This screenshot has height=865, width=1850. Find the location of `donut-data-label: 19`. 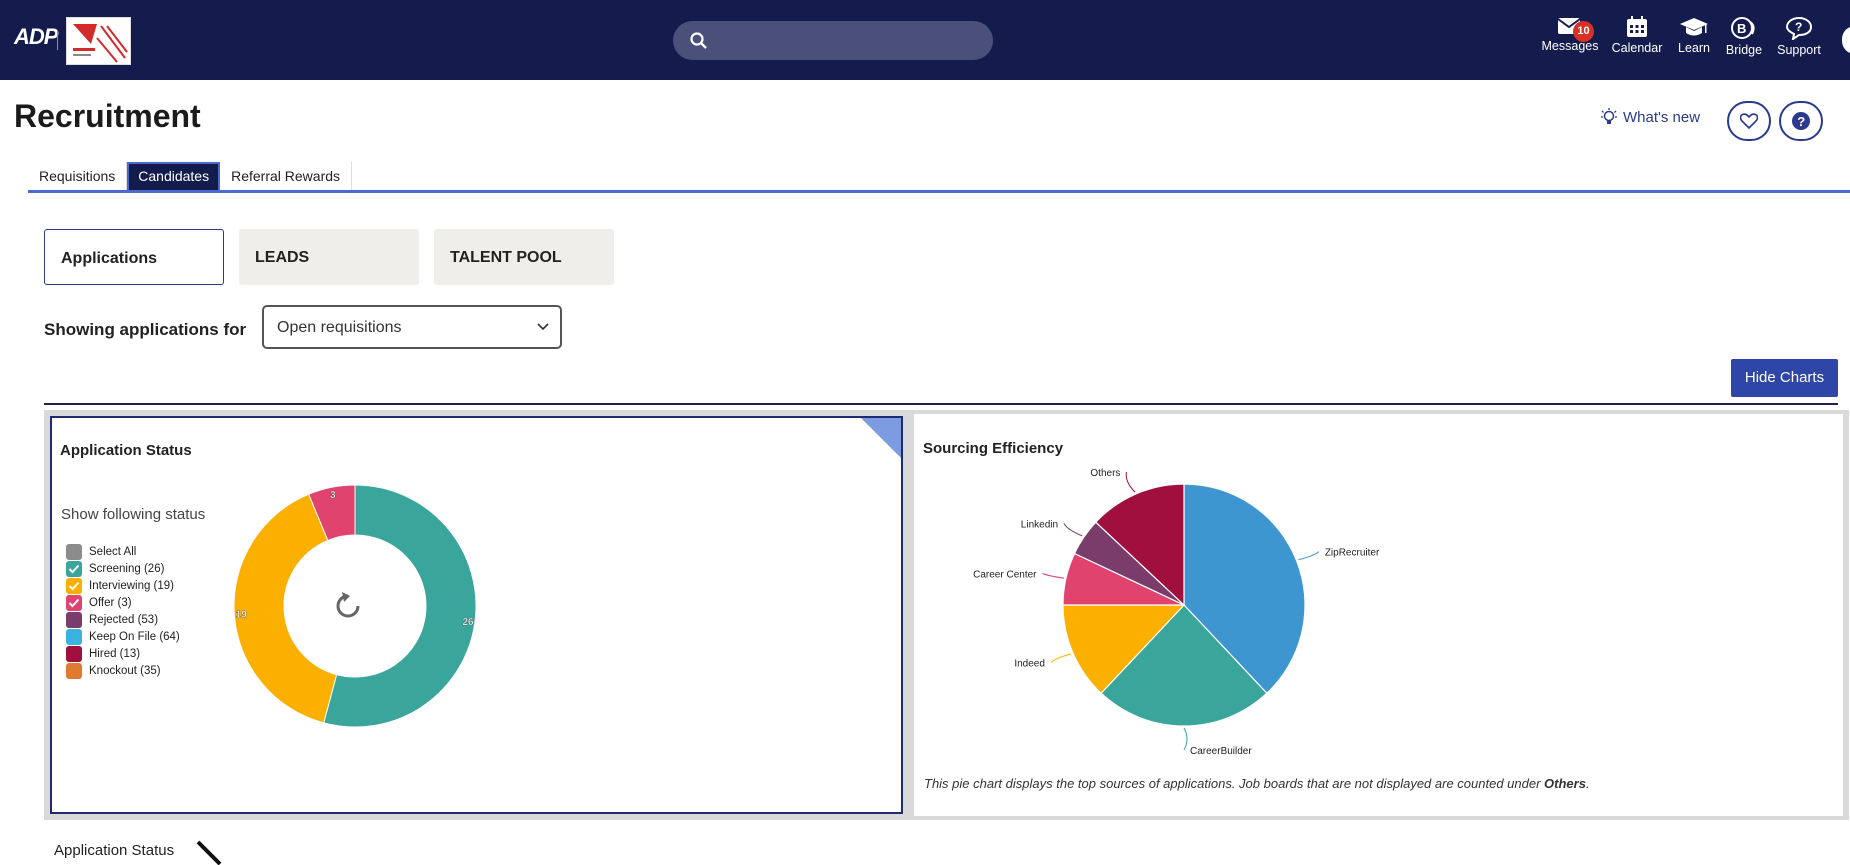

donut-data-label: 19 is located at coordinates (242, 614).